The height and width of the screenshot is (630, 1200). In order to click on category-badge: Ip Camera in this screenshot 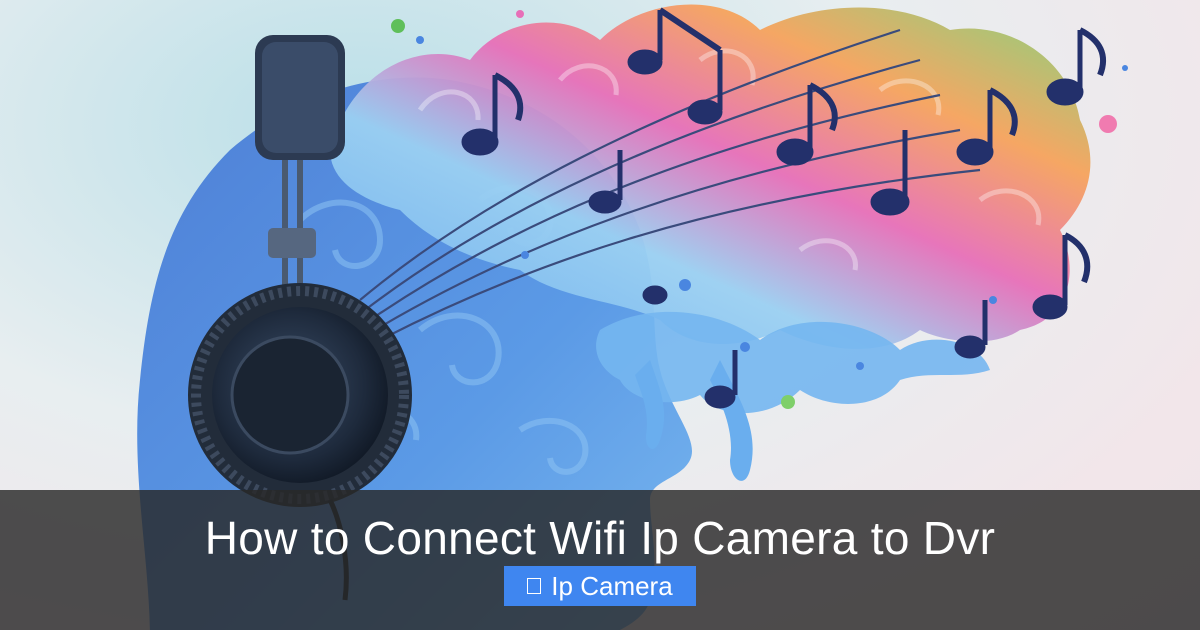, I will do `click(600, 586)`.